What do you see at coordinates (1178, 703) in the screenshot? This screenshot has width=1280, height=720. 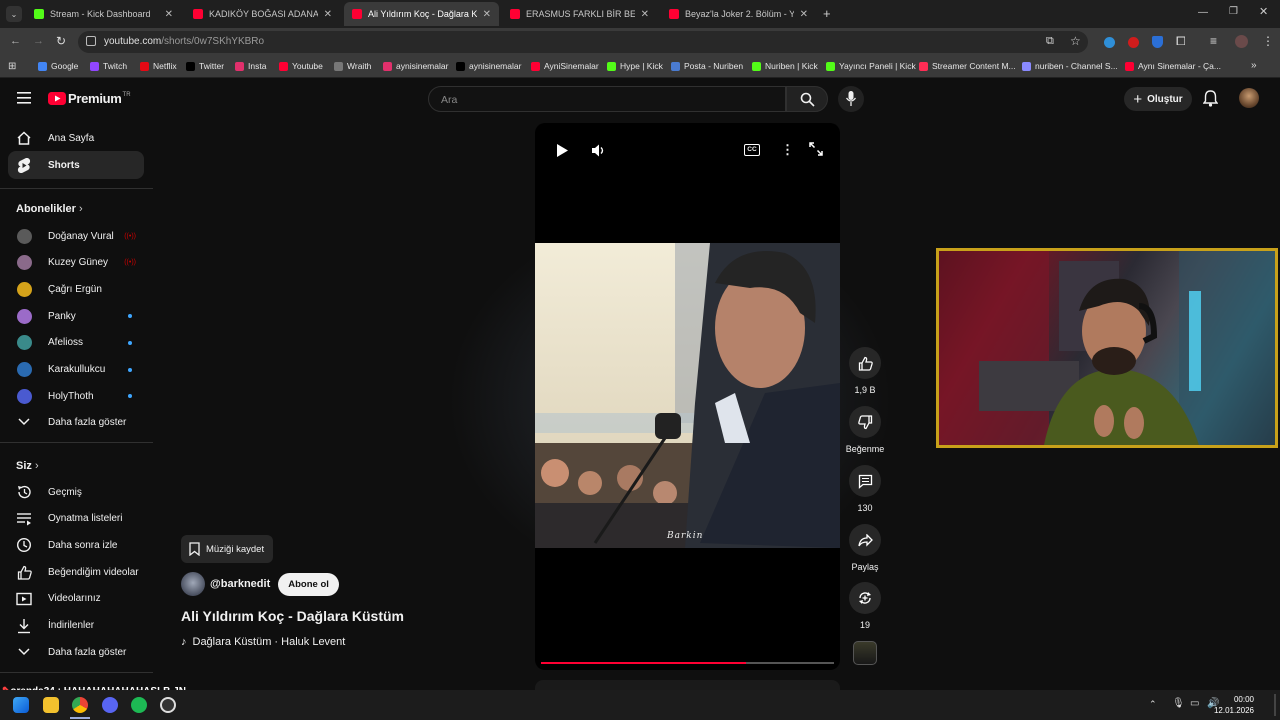 I see `tray-microphone-icon: 🎙` at bounding box center [1178, 703].